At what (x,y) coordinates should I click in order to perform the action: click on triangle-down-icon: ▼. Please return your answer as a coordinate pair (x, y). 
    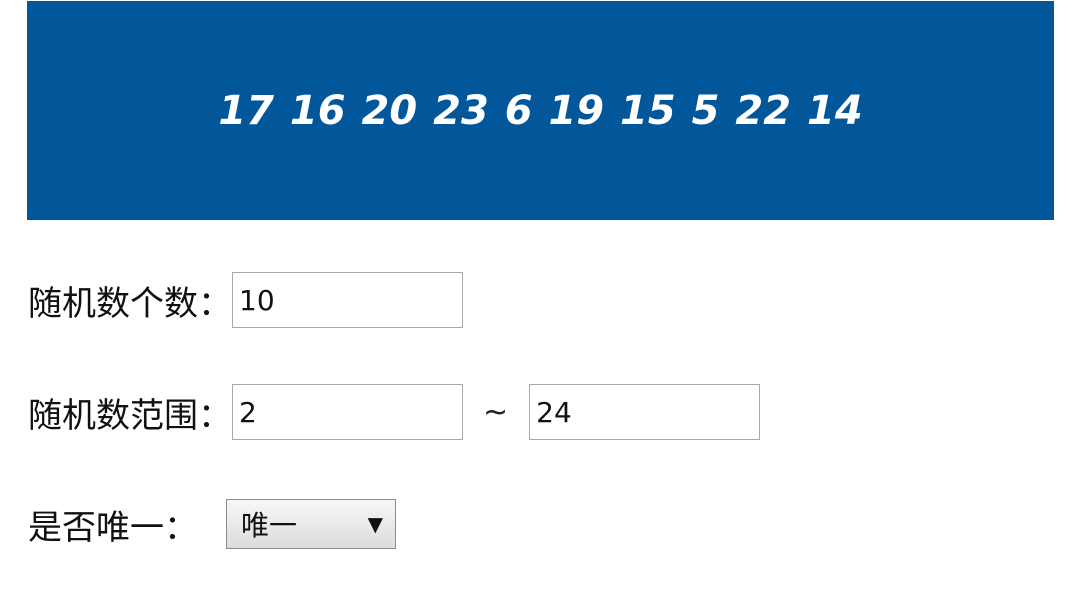
    Looking at the image, I should click on (375, 524).